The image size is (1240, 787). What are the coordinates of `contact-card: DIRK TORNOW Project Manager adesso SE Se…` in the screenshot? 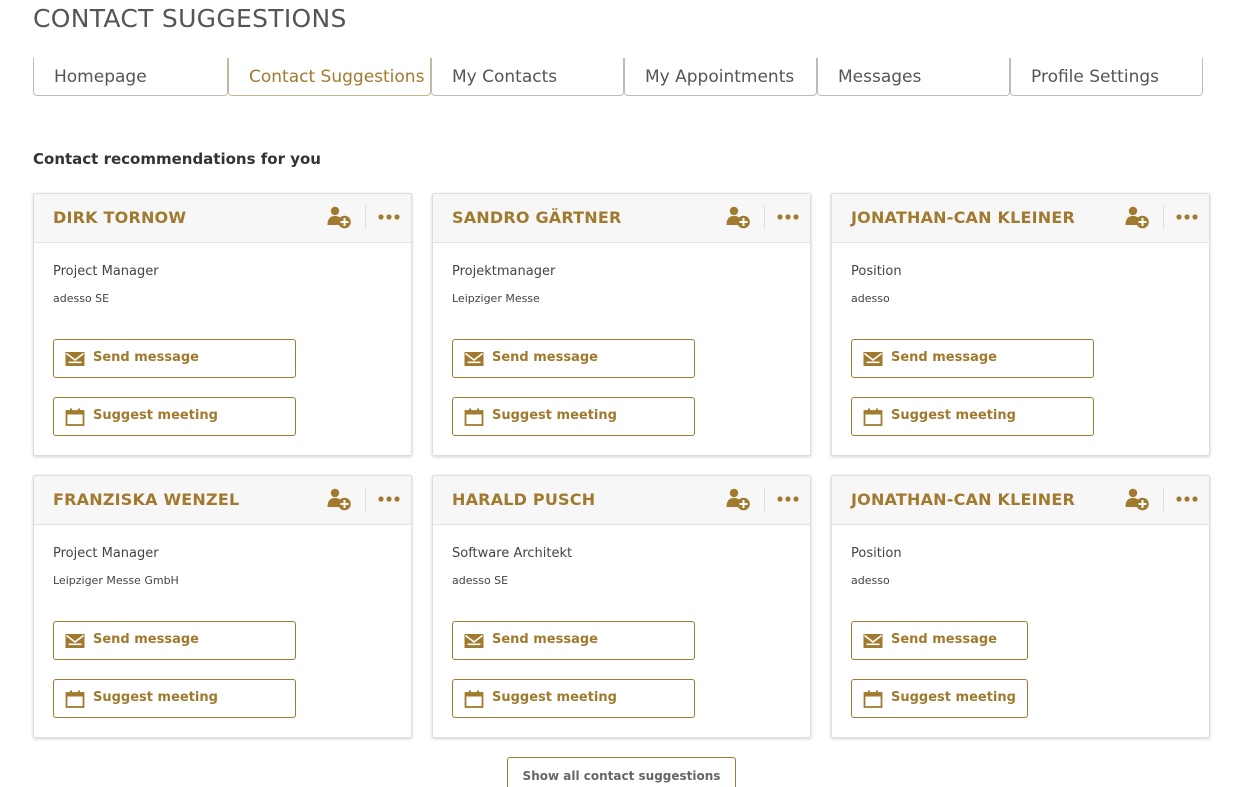 It's located at (222, 324).